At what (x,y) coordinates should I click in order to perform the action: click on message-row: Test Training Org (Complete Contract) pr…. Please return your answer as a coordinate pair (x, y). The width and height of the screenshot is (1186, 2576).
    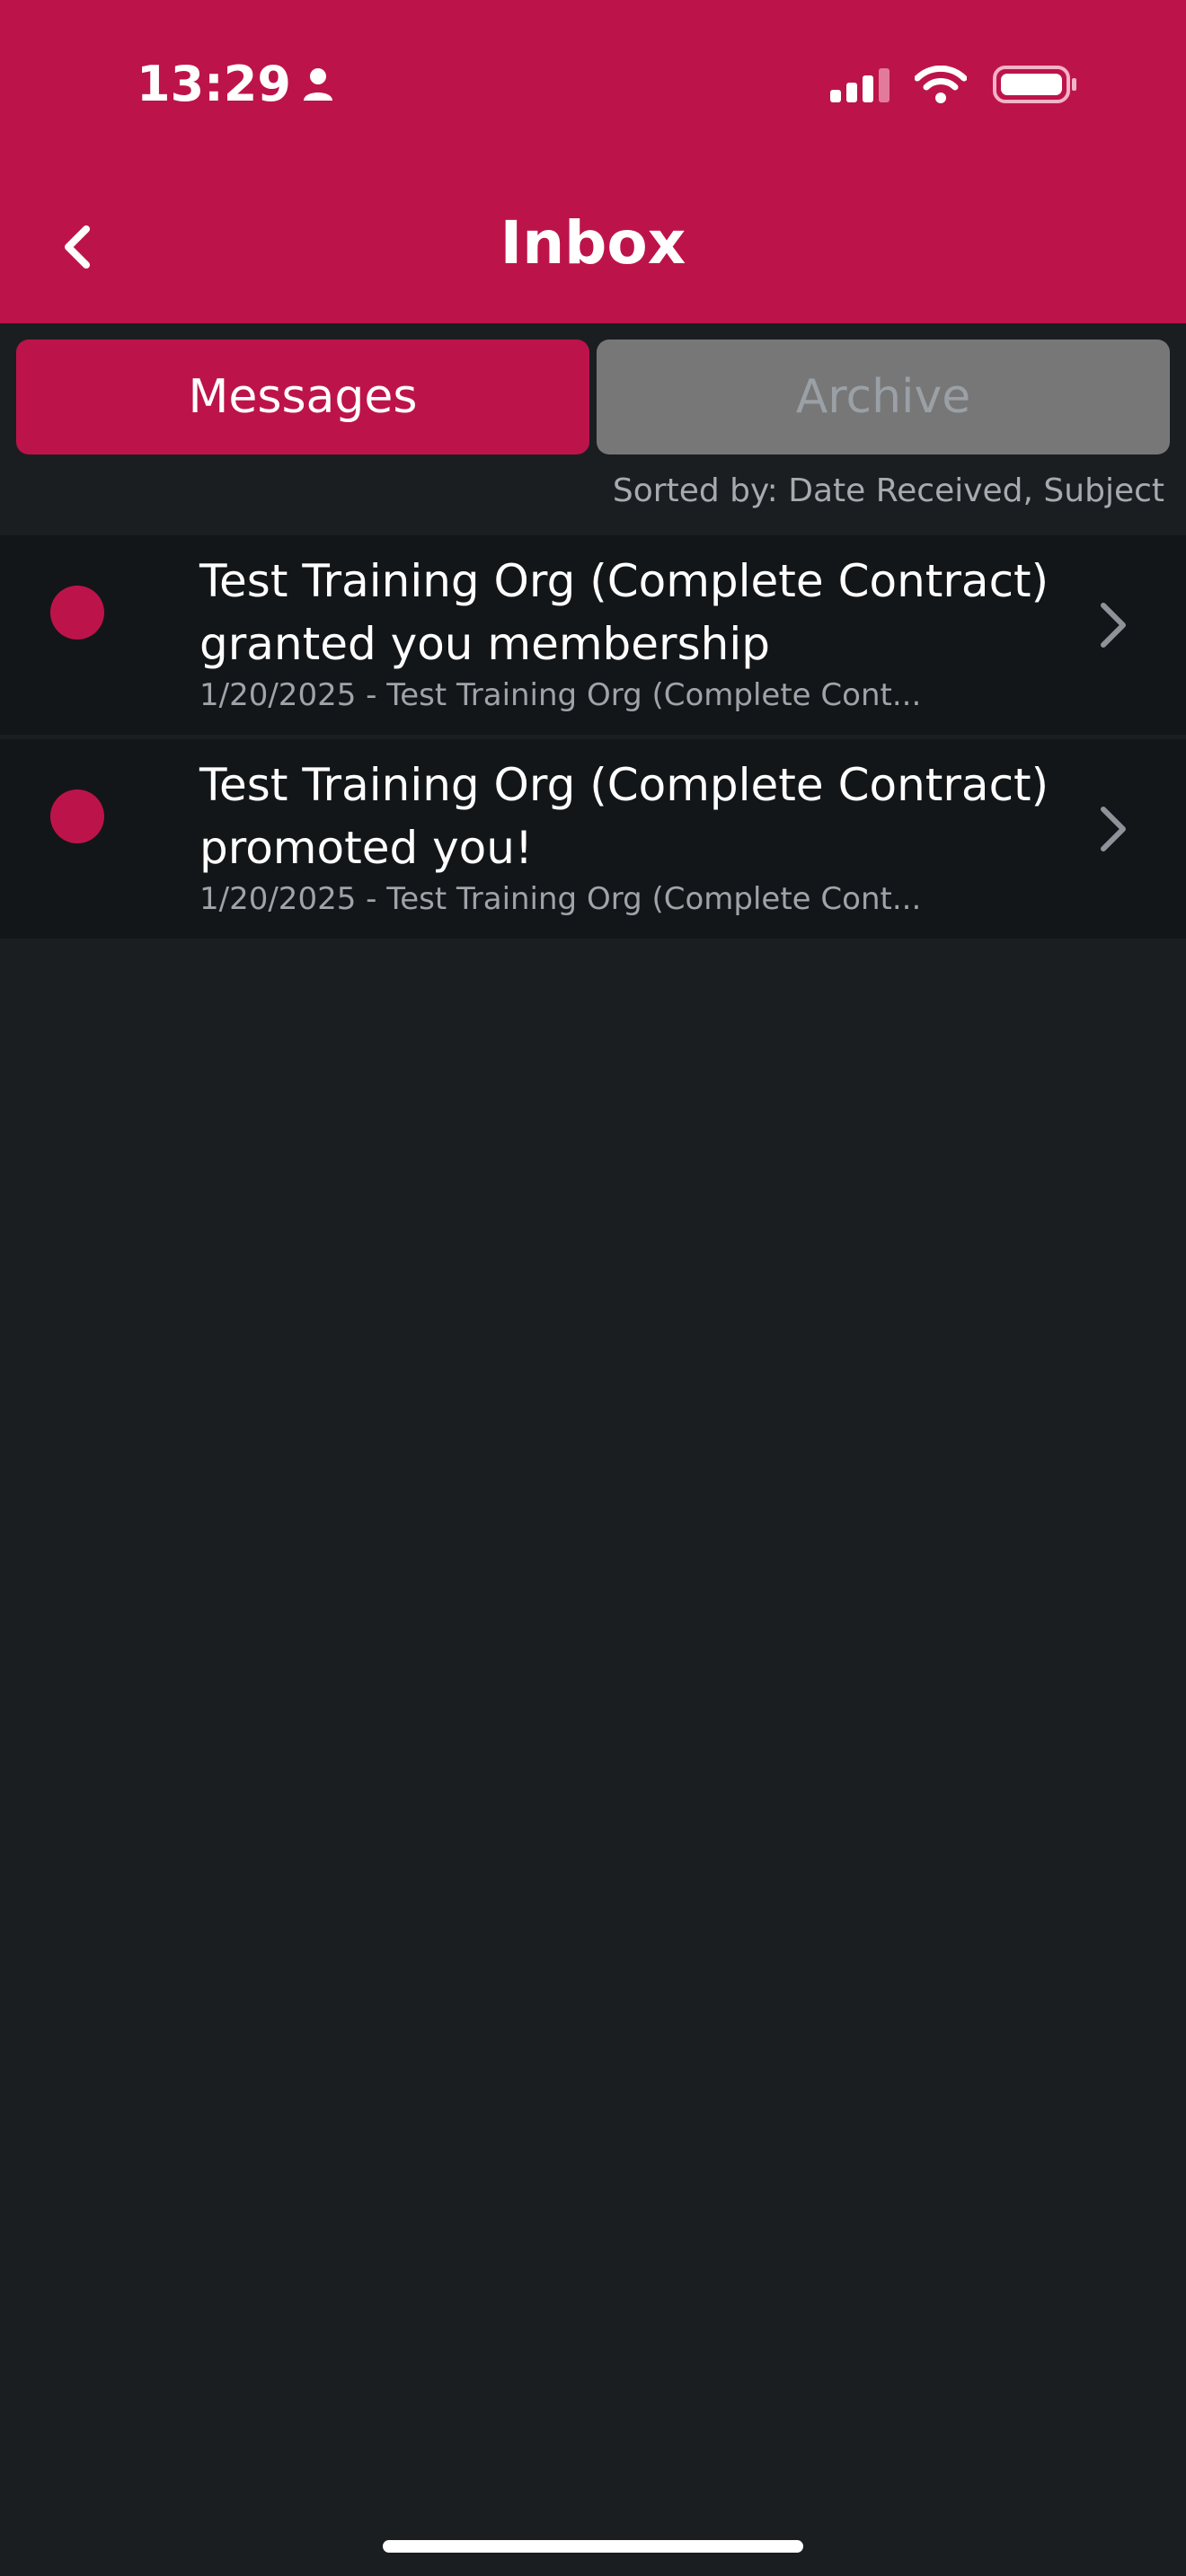
    Looking at the image, I should click on (593, 839).